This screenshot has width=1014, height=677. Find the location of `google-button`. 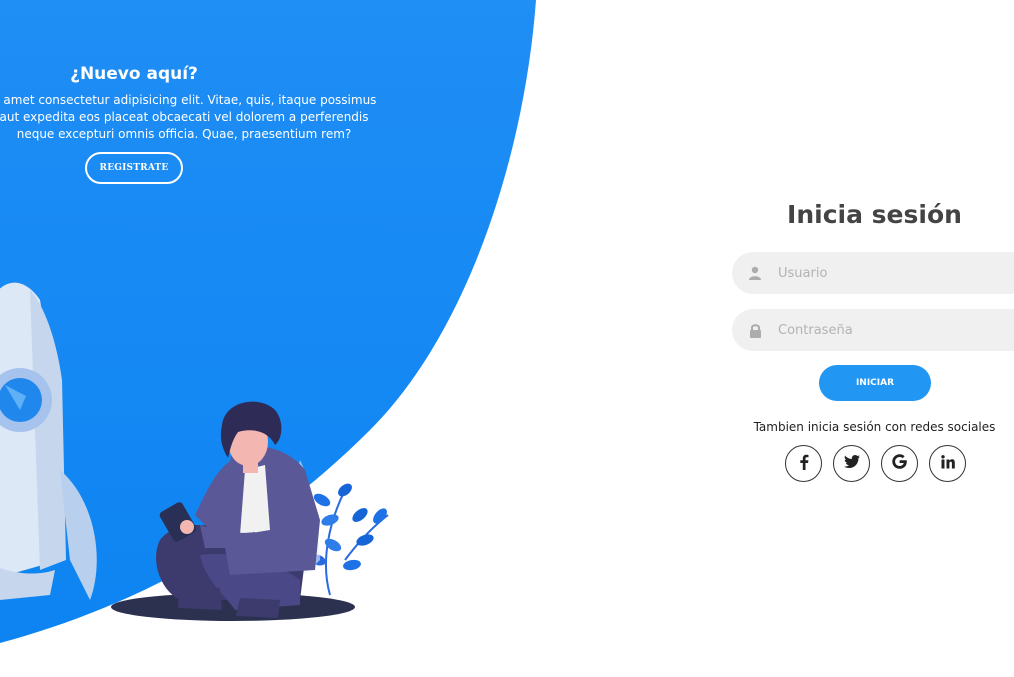

google-button is located at coordinates (899, 463).